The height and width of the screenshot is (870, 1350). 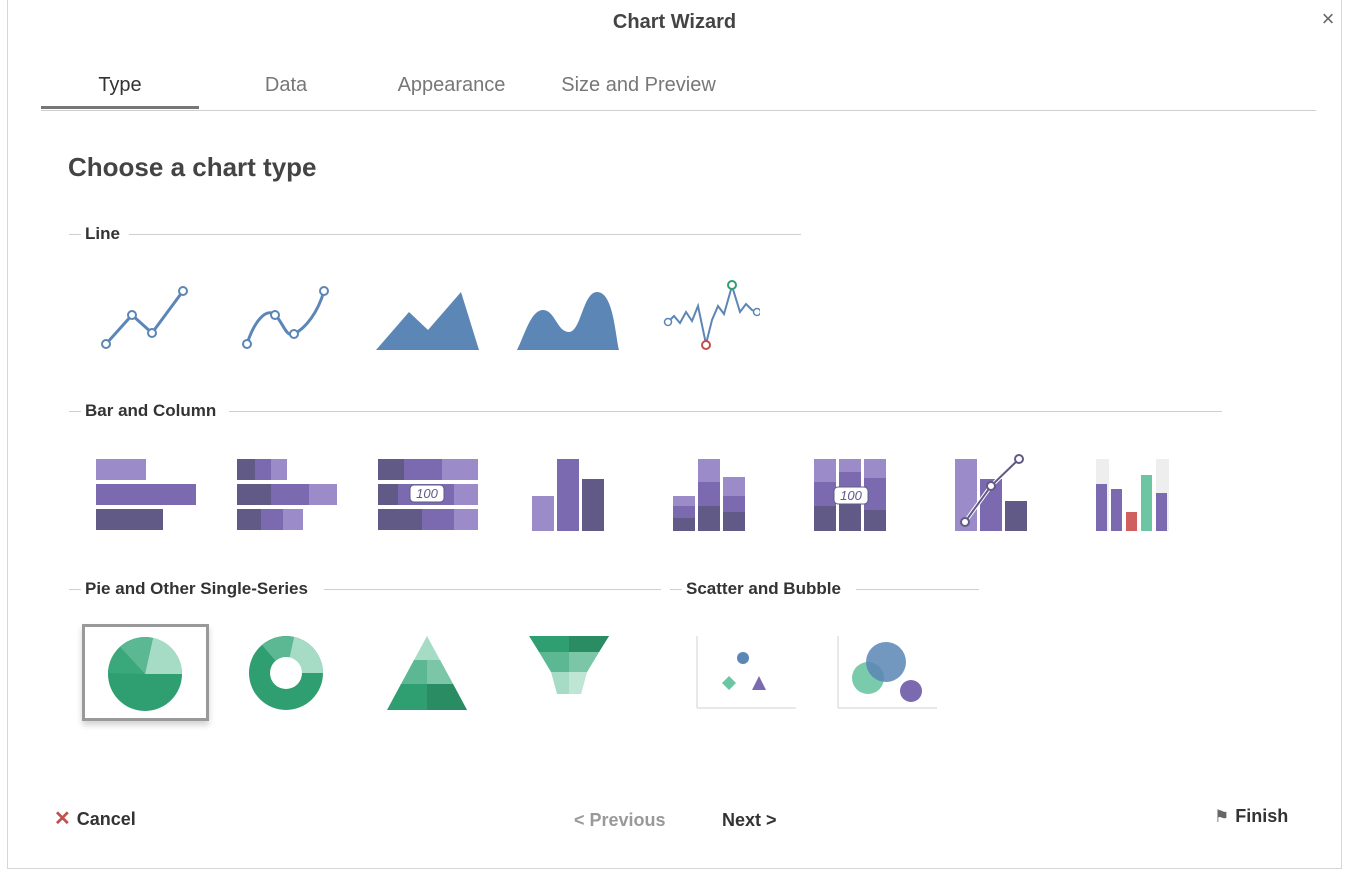 What do you see at coordinates (435, 234) in the screenshot?
I see `section-line: Line` at bounding box center [435, 234].